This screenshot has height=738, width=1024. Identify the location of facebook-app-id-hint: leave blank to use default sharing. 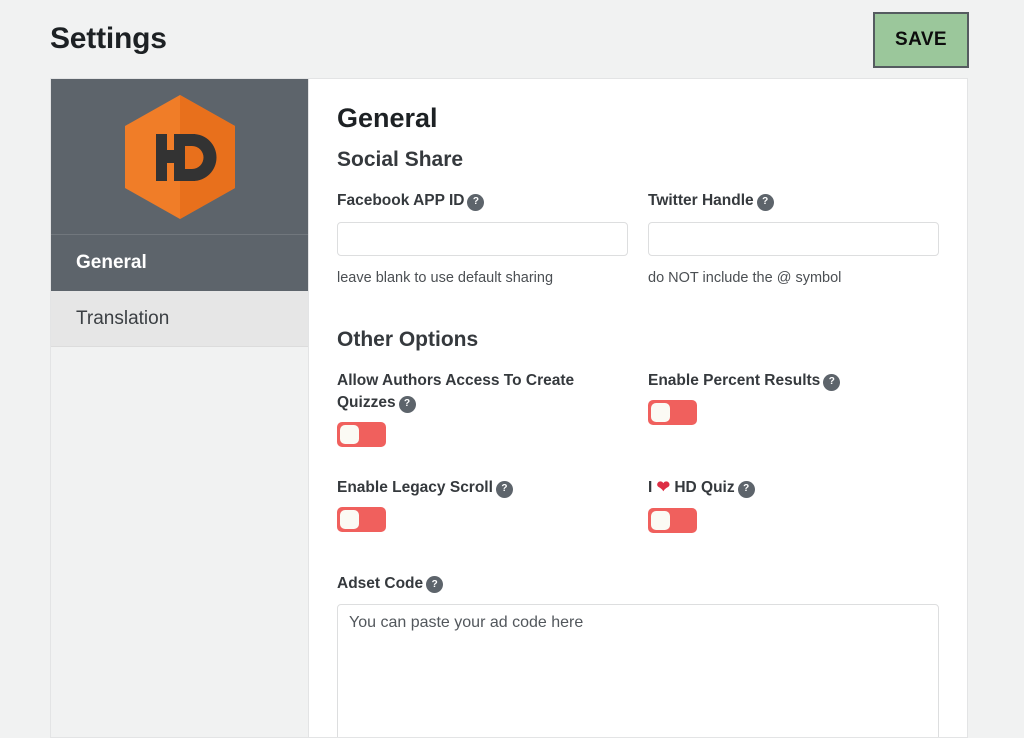
(445, 278).